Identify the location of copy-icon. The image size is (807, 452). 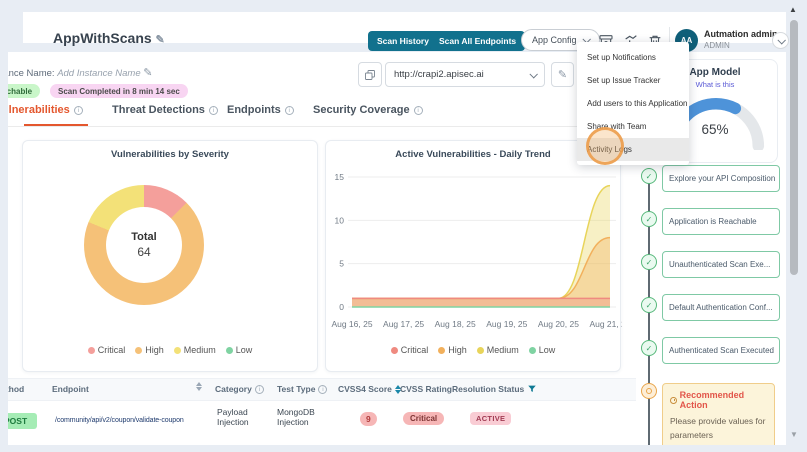
(370, 74).